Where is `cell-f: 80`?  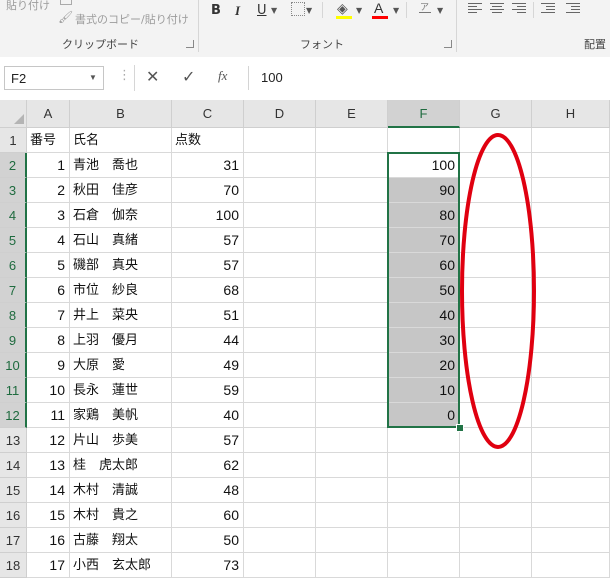 cell-f: 80 is located at coordinates (424, 215).